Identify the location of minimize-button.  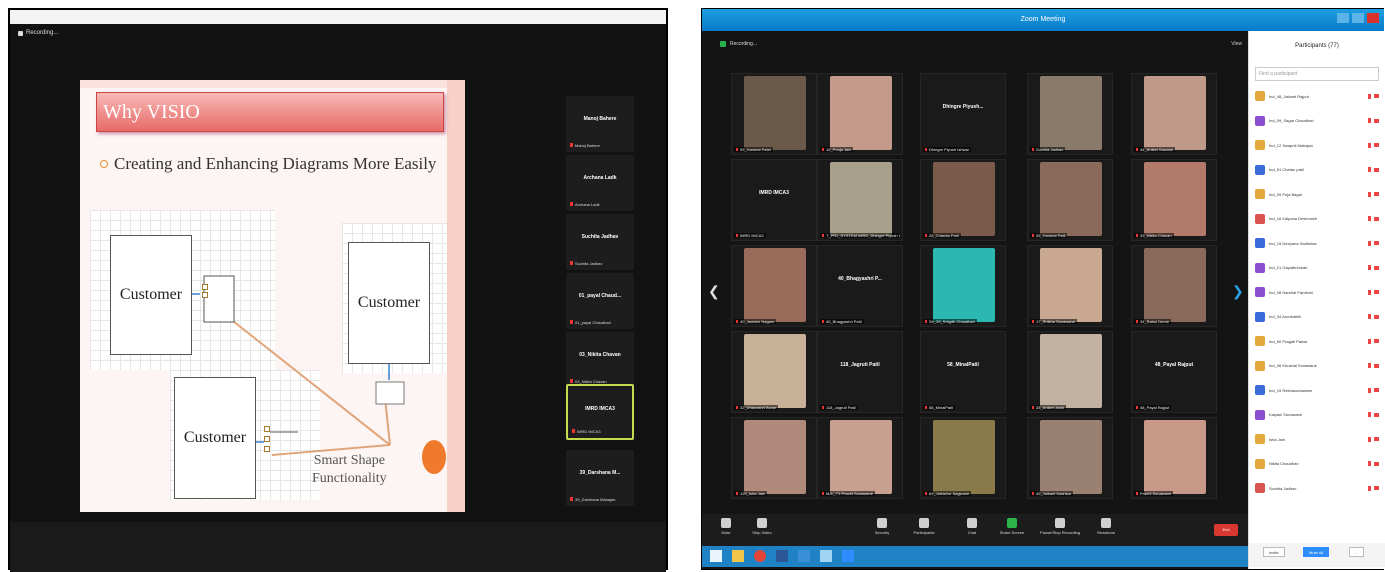
(1343, 18).